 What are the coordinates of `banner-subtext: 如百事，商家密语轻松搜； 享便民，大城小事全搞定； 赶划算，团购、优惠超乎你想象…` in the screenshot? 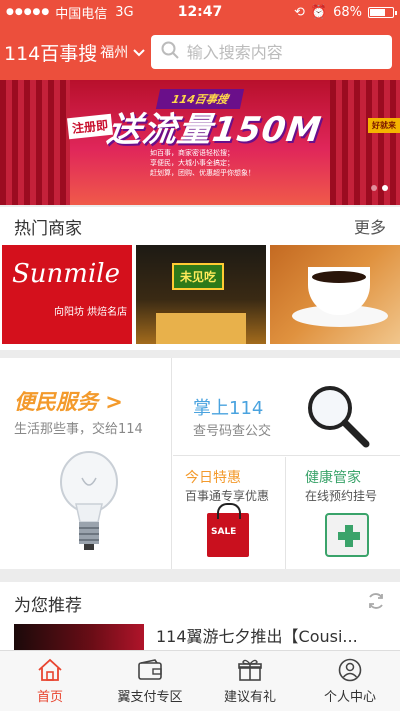 It's located at (202, 163).